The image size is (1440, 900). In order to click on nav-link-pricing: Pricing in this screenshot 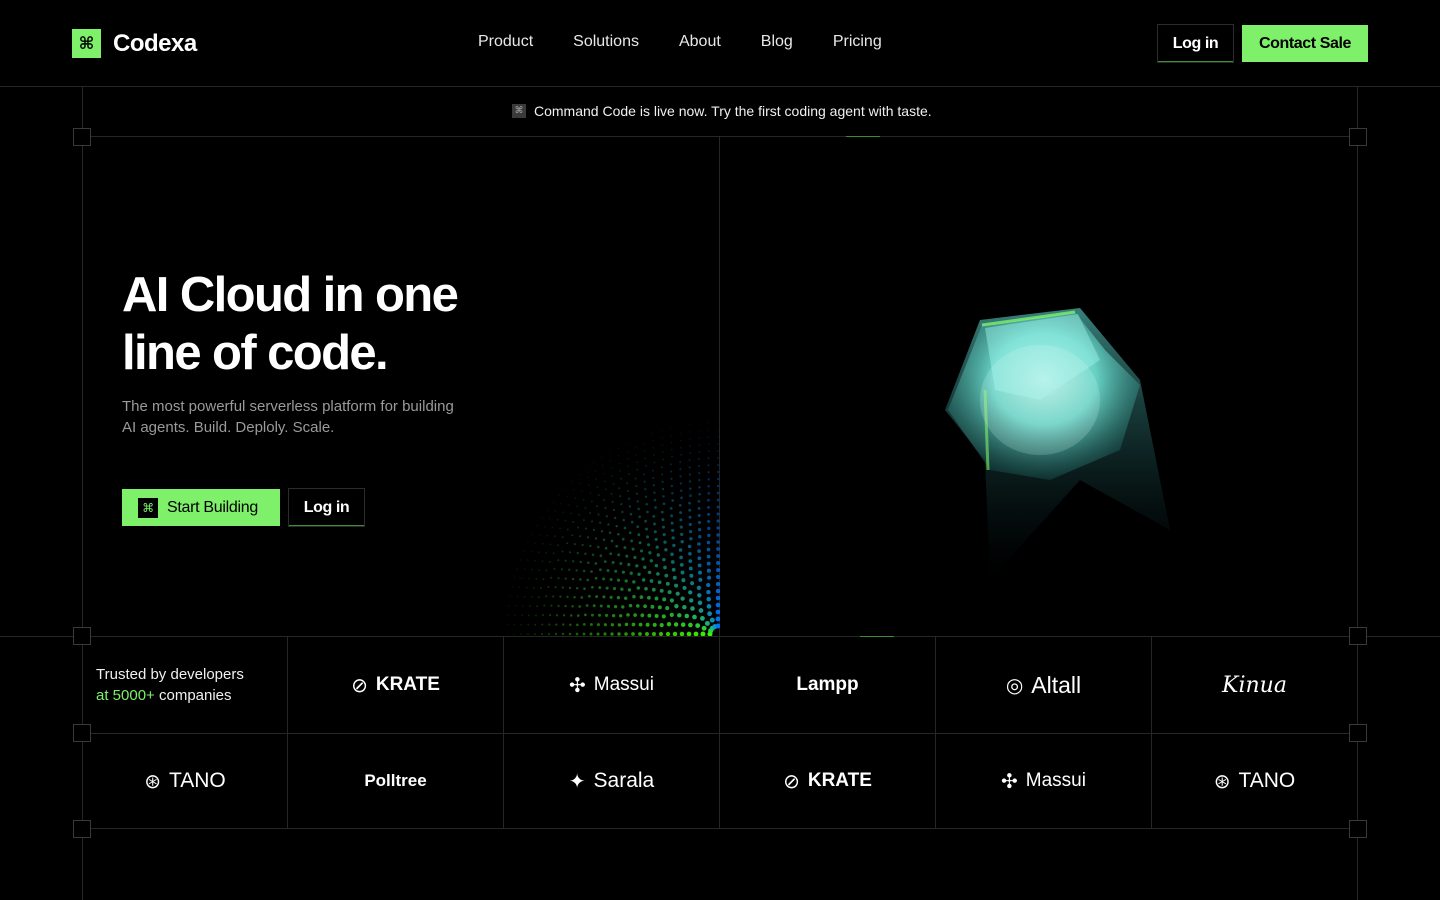, I will do `click(857, 42)`.